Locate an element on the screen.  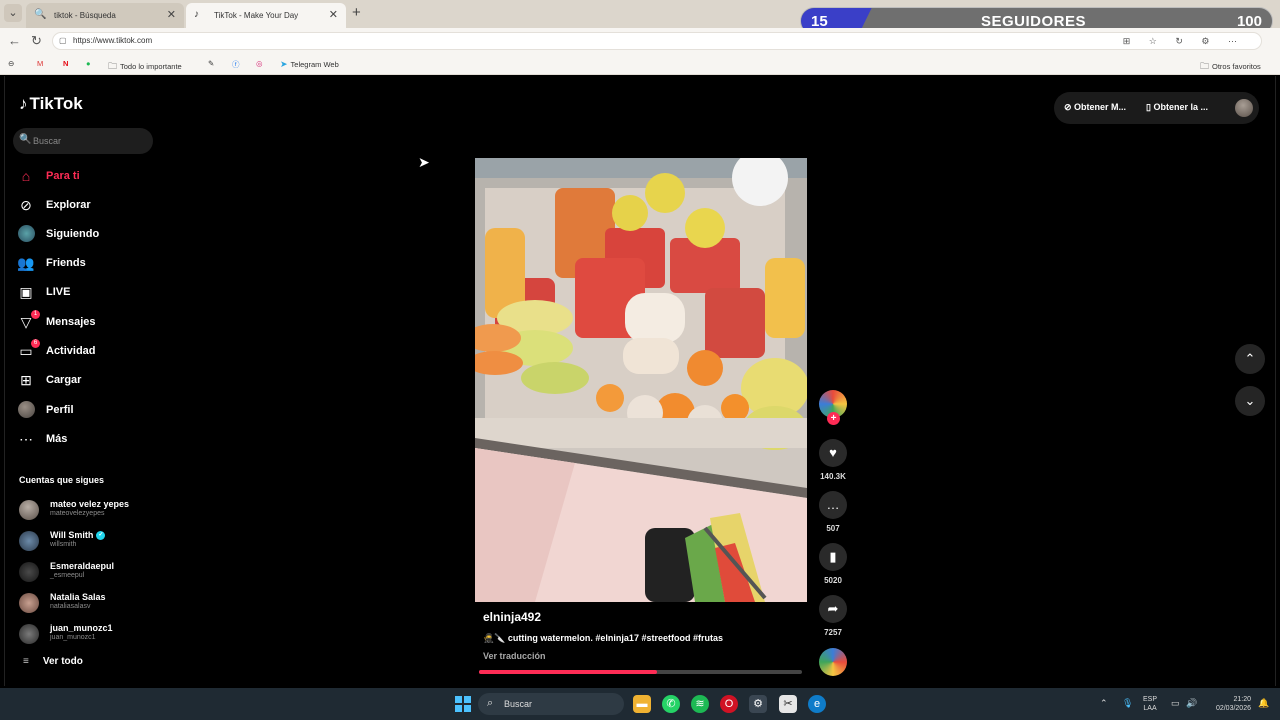
nav-item-para-ti: ⌂ Para ti is located at coordinates (92, 176).